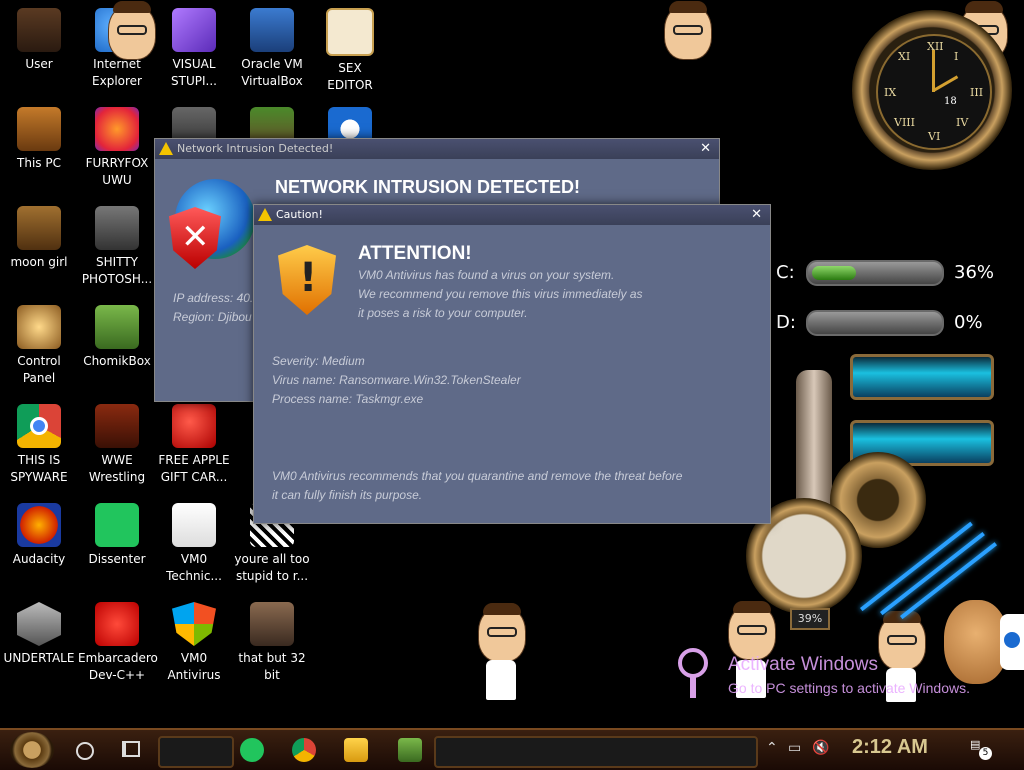 This screenshot has height=770, width=1024. I want to click on clock-numeral: I, so click(956, 56).